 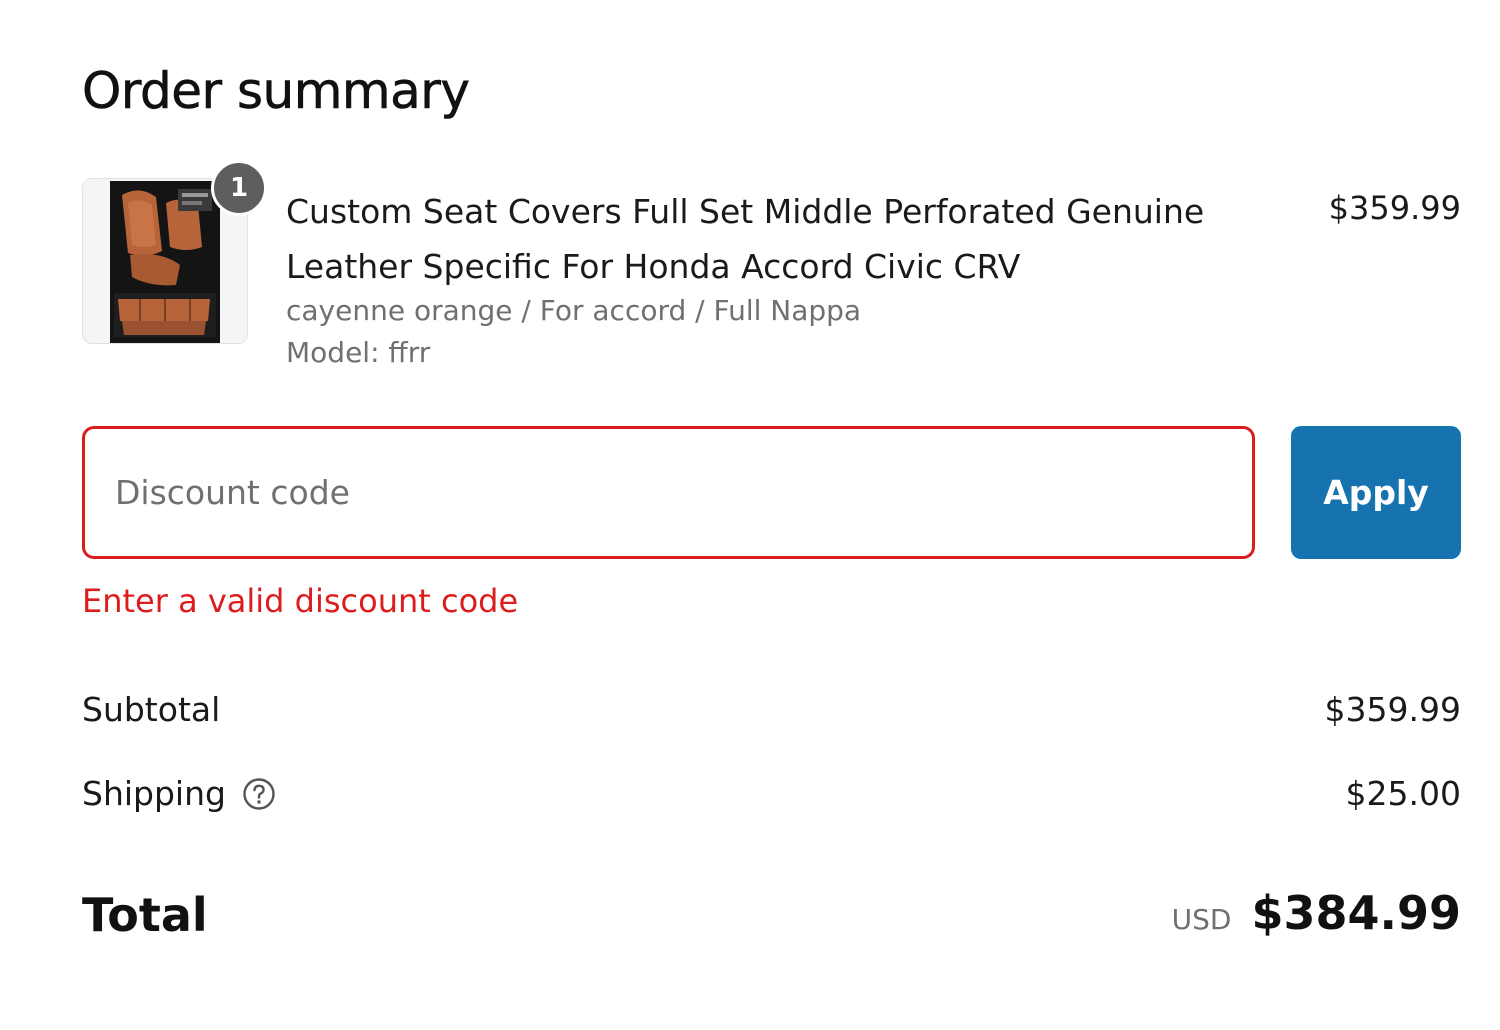 What do you see at coordinates (1392, 709) in the screenshot?
I see `subtotal-value: $359.99` at bounding box center [1392, 709].